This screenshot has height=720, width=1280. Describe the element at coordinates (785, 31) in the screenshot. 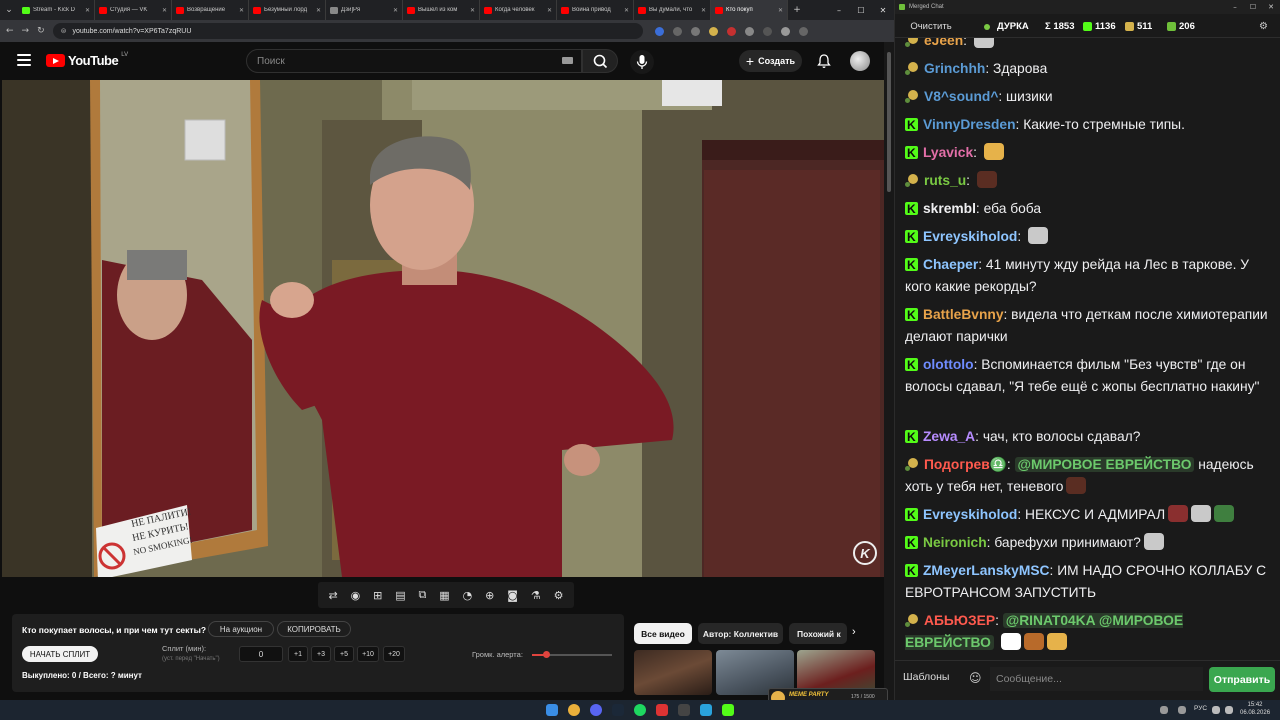

I see `profile-icon` at that location.